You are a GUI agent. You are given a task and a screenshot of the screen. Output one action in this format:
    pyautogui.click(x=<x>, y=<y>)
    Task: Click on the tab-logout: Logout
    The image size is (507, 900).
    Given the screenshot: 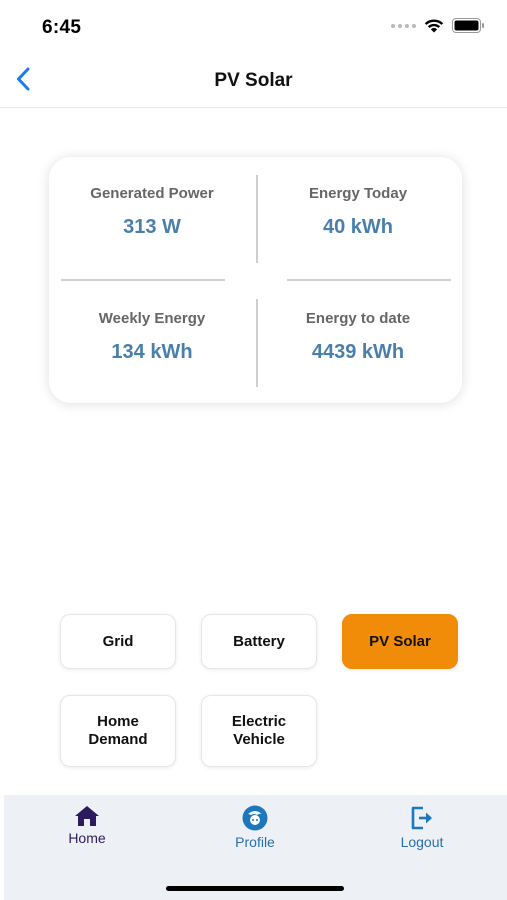 What is the action you would take?
    pyautogui.click(x=422, y=827)
    